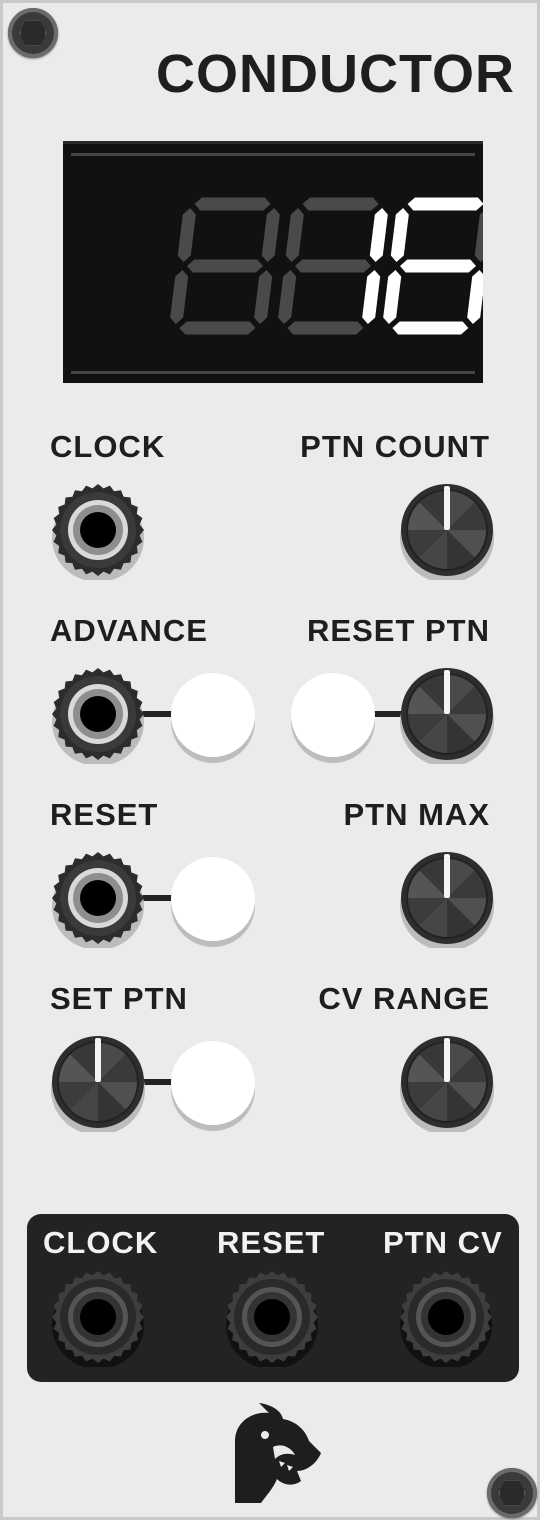 The width and height of the screenshot is (540, 1520). What do you see at coordinates (98, 1320) in the screenshot?
I see `clock-output-jack` at bounding box center [98, 1320].